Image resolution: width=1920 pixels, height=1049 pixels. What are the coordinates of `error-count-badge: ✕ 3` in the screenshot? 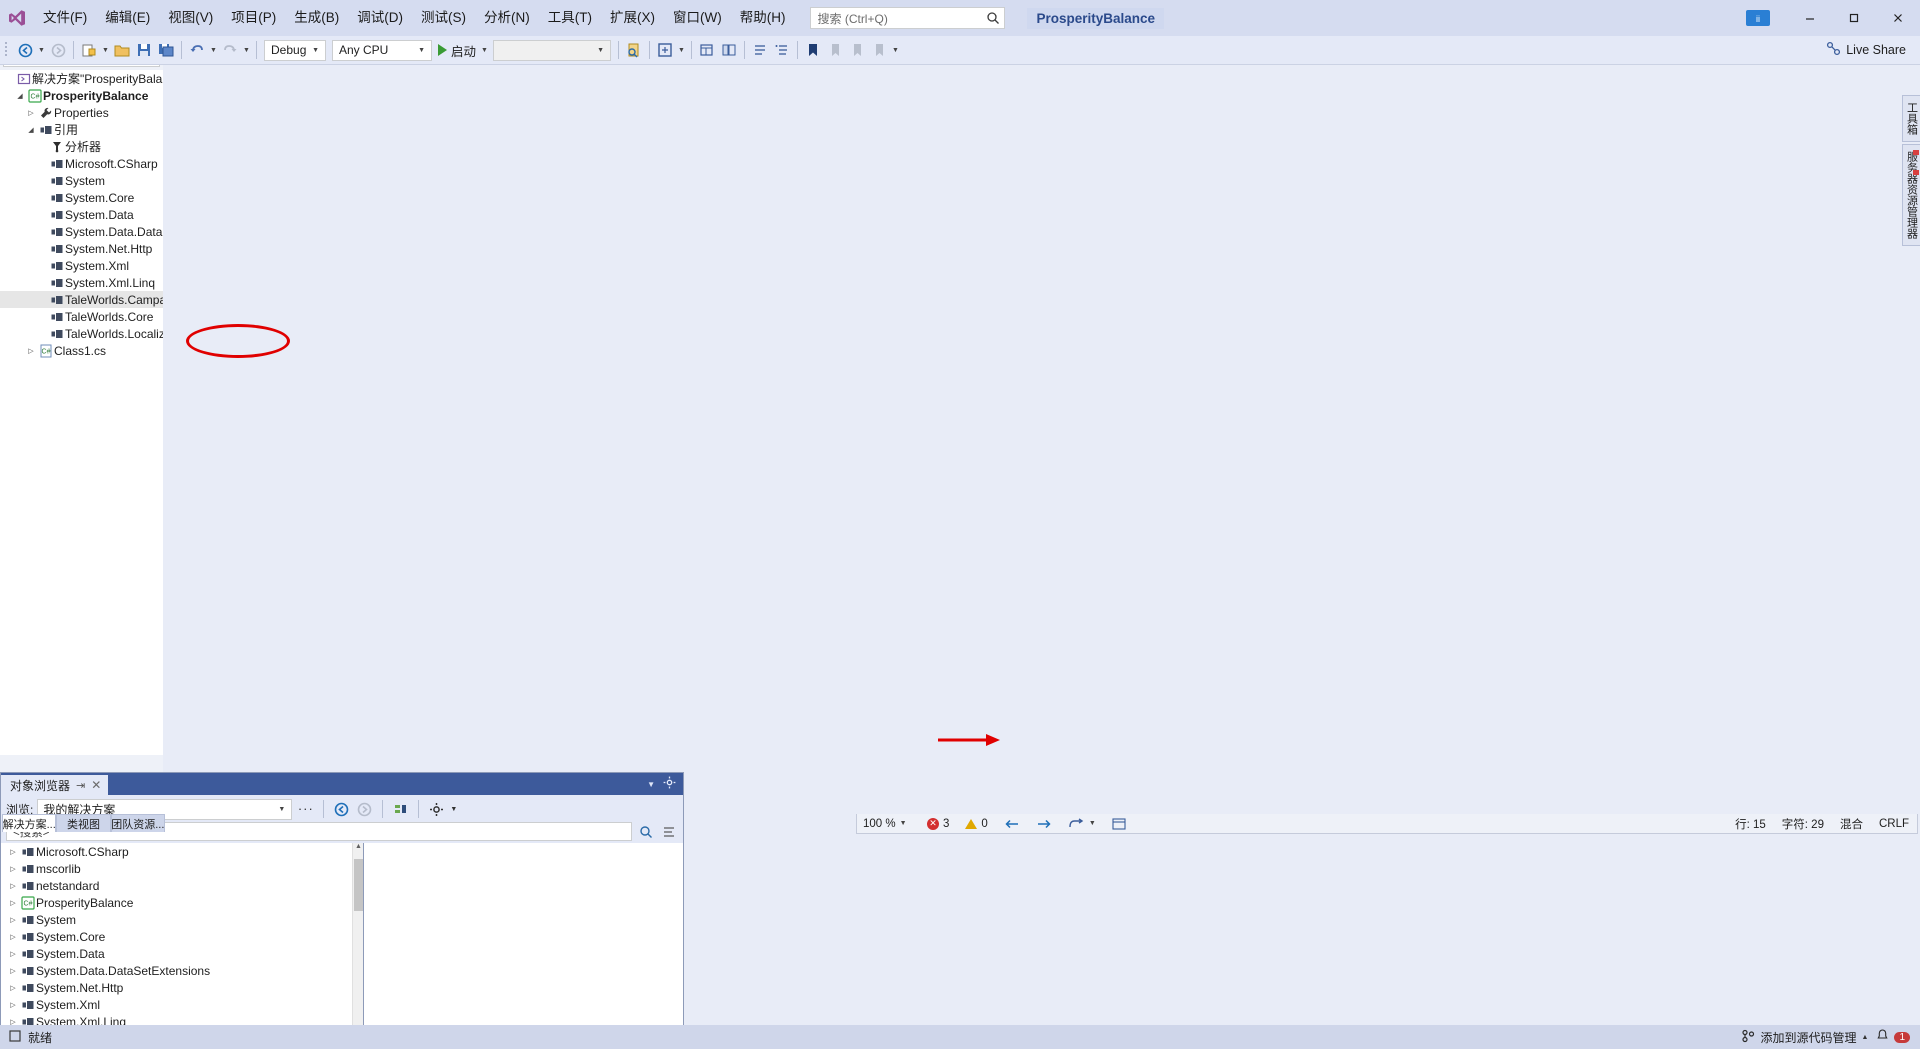 It's located at (938, 823).